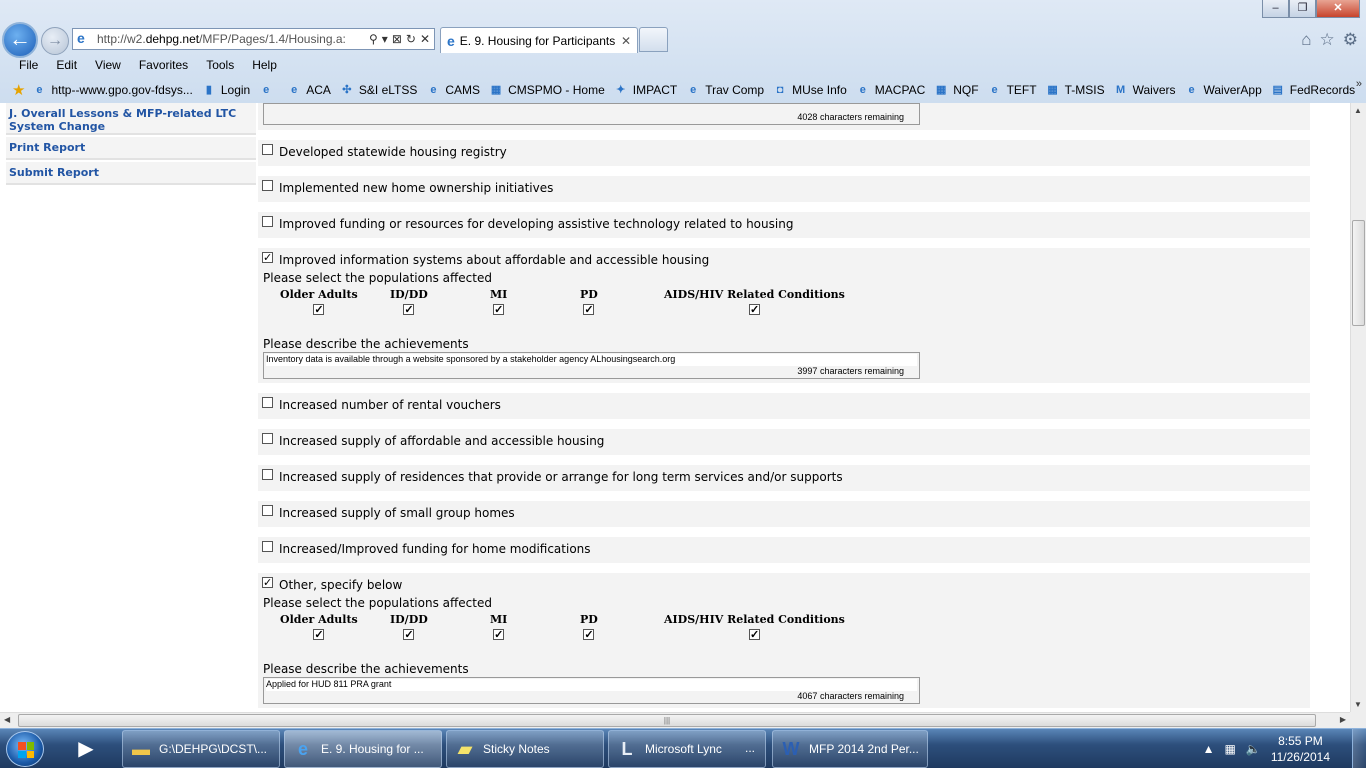  Describe the element at coordinates (546, 90) in the screenshot. I see `favorite-link: ▦ CMSPMO - Home` at that location.